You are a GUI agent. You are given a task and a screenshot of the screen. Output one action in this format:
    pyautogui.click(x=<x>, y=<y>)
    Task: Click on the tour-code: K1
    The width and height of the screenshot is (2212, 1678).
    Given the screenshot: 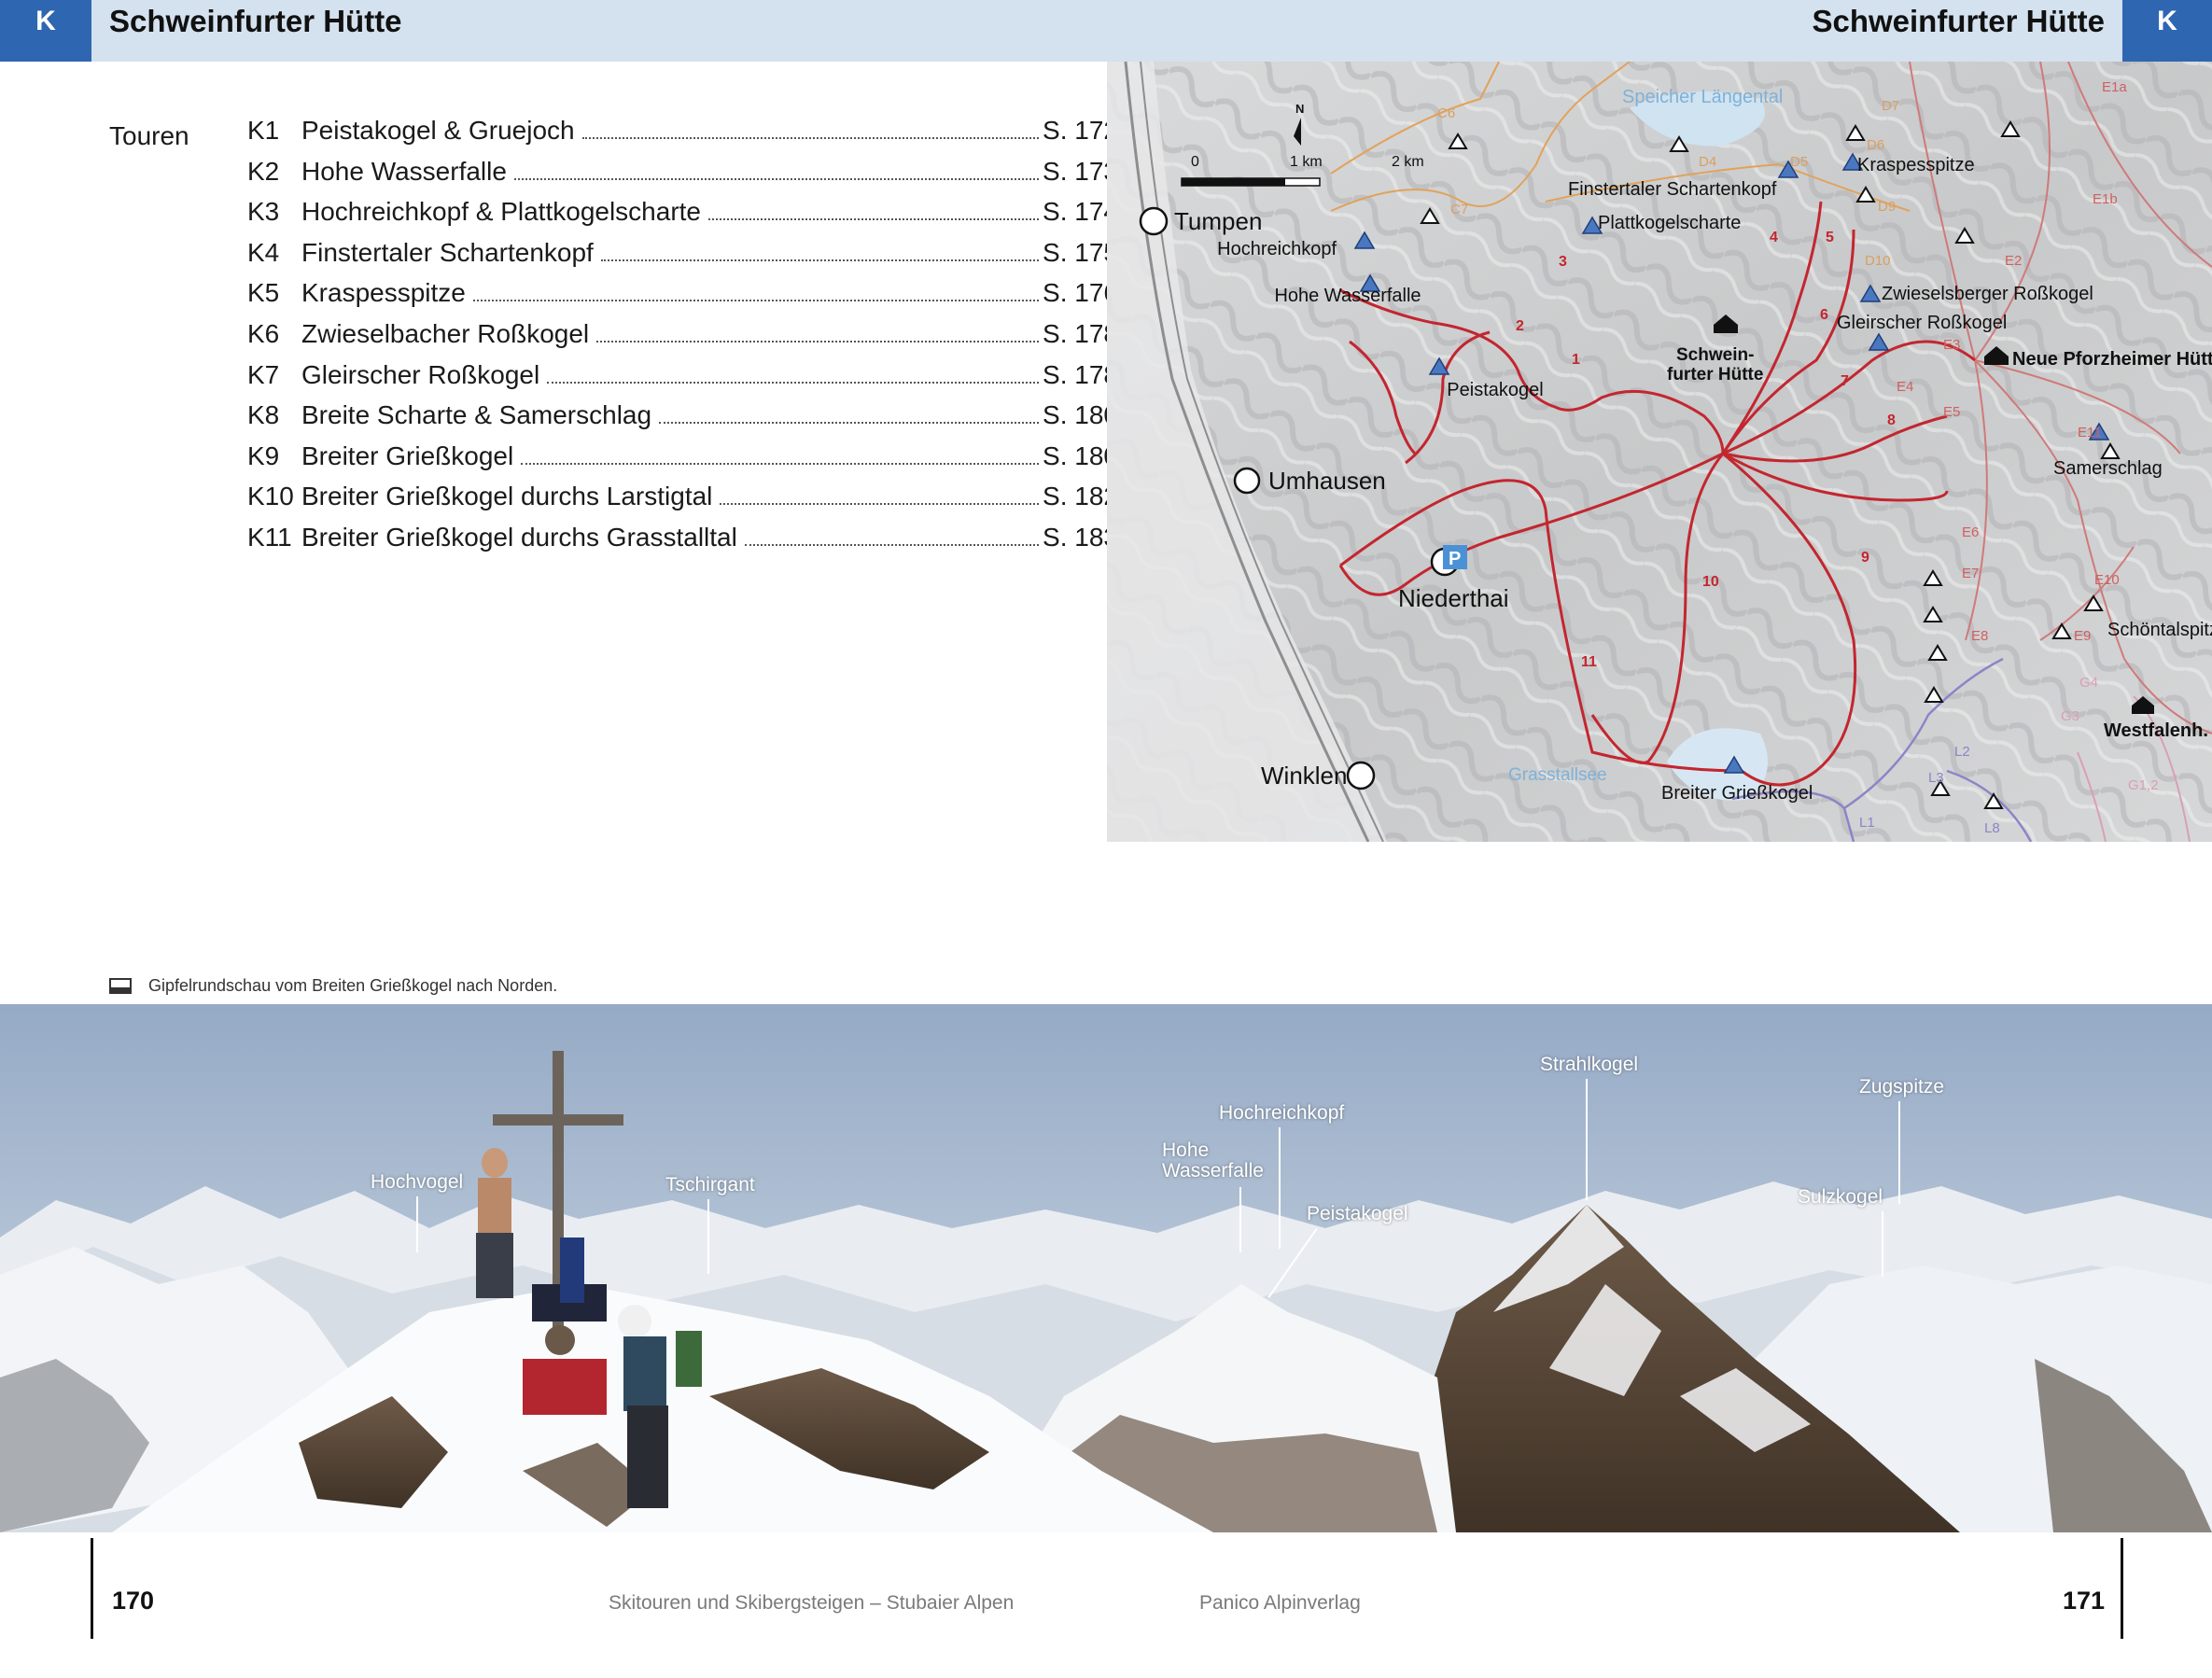 What is the action you would take?
    pyautogui.click(x=263, y=130)
    